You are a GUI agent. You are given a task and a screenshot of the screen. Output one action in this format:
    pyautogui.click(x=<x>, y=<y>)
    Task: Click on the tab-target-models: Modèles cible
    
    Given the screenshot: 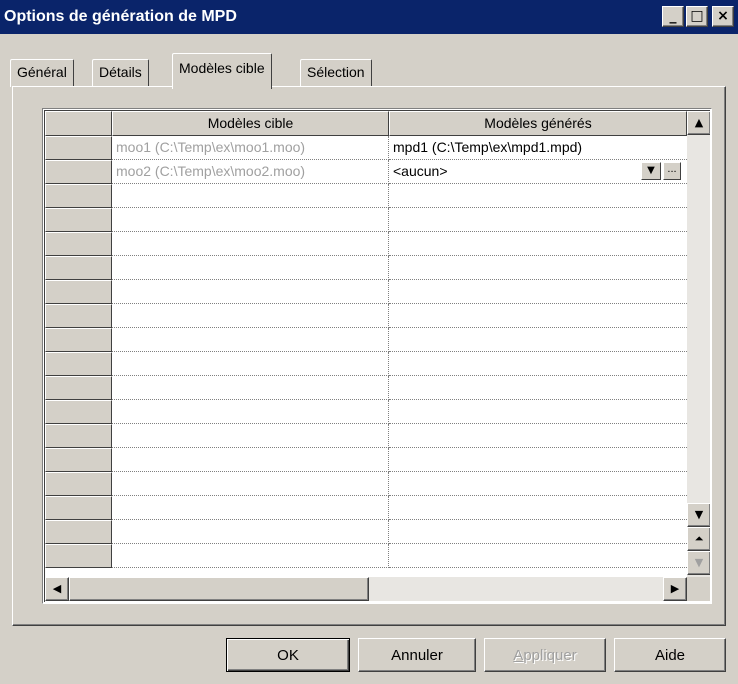 What is the action you would take?
    pyautogui.click(x=222, y=71)
    